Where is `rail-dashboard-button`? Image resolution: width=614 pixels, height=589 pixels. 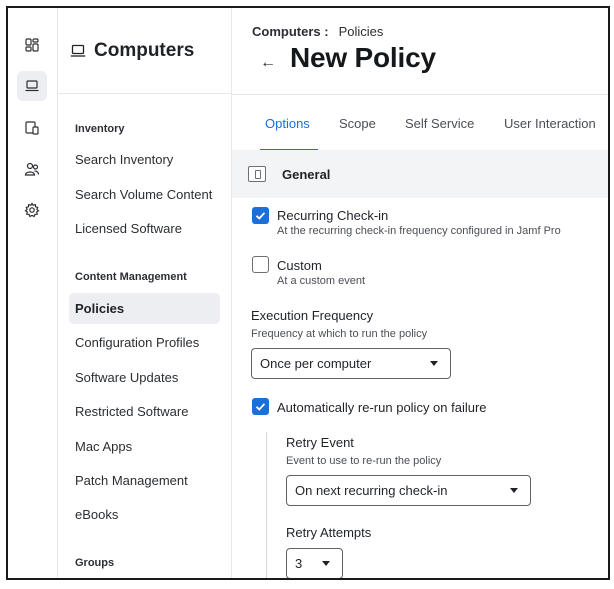 rail-dashboard-button is located at coordinates (32, 45).